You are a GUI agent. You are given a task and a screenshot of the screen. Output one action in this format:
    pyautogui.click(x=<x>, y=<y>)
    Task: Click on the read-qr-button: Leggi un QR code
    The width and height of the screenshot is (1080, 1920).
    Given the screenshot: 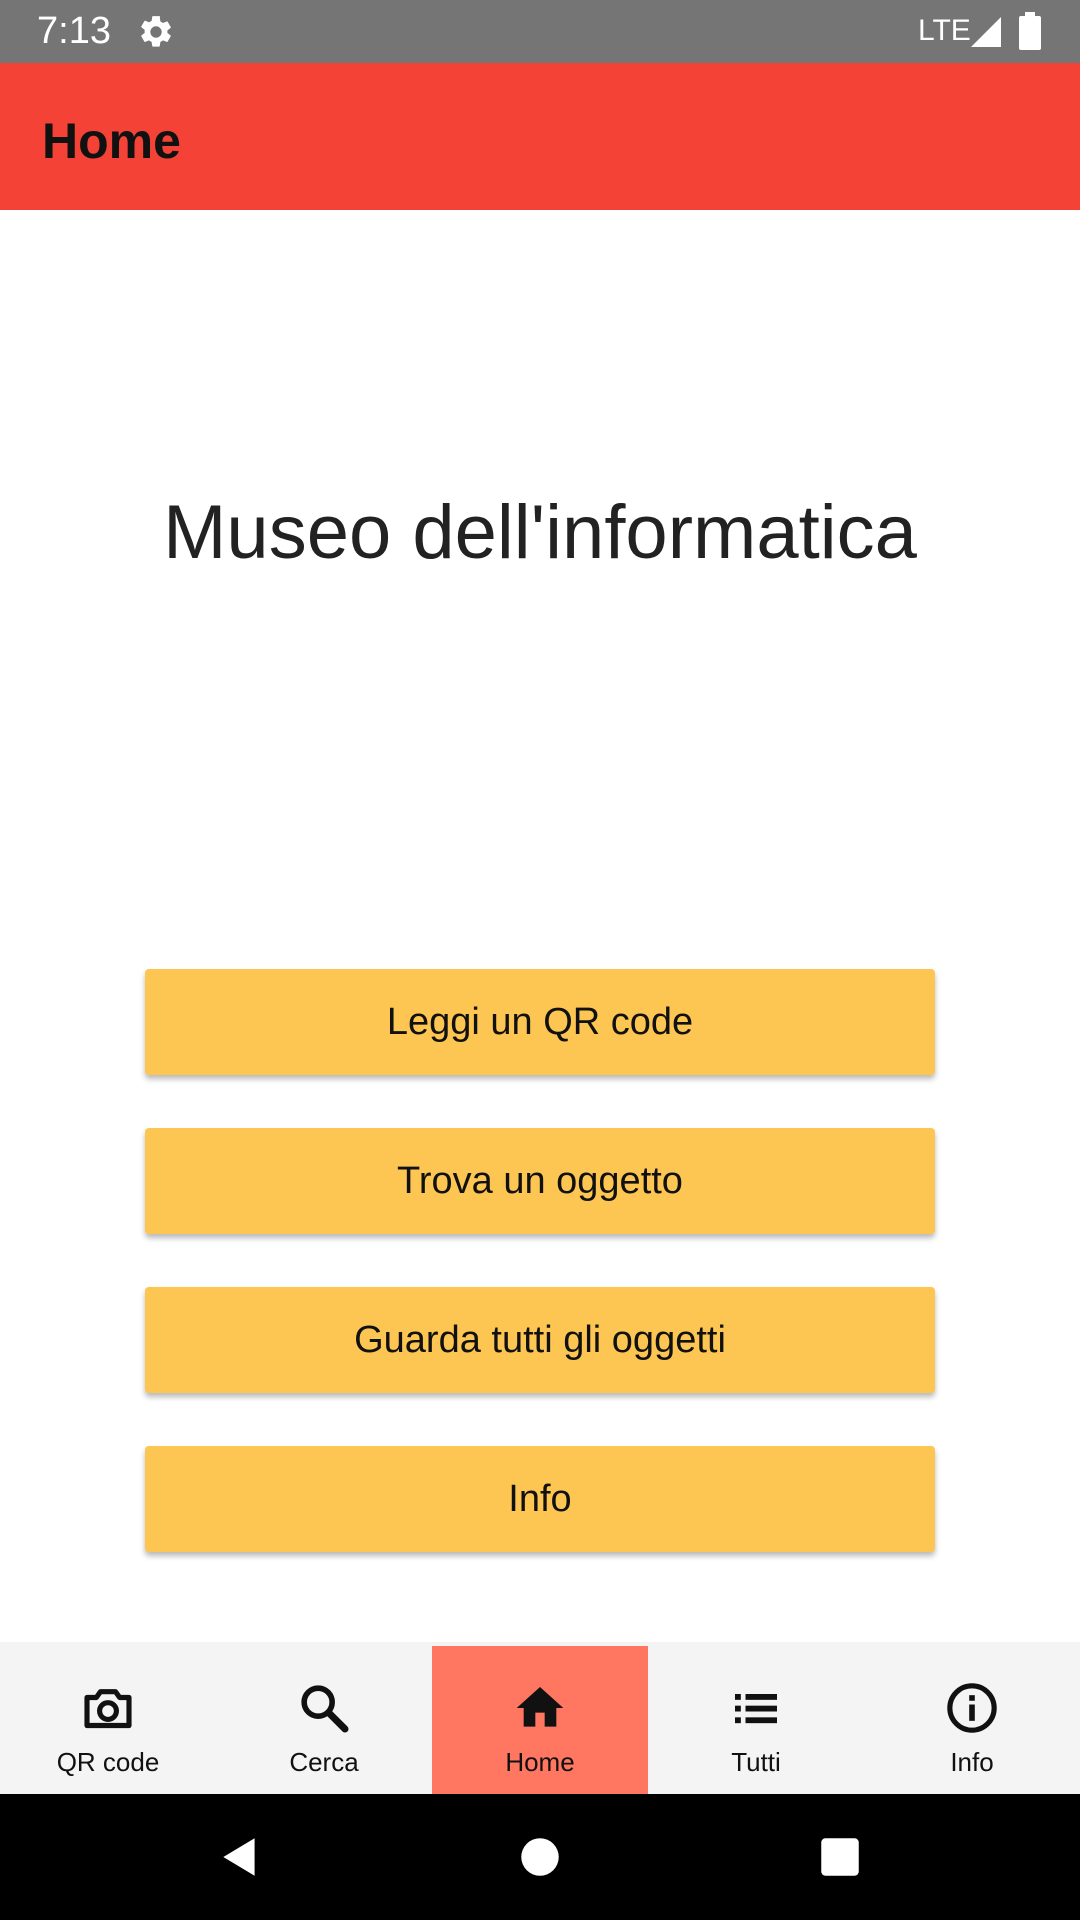 What is the action you would take?
    pyautogui.click(x=540, y=1022)
    